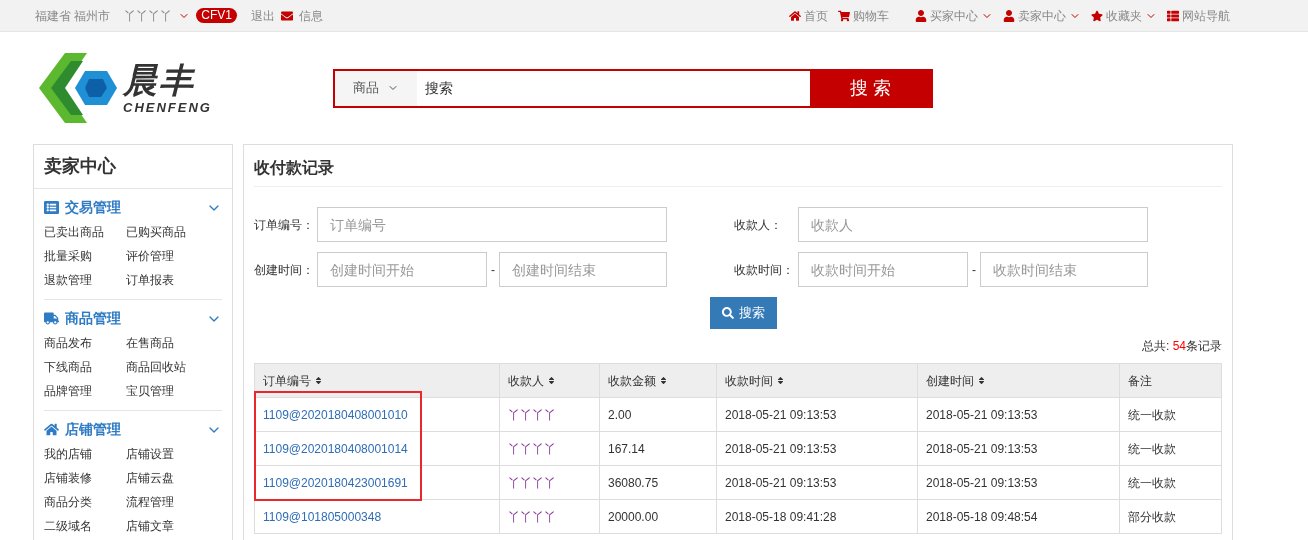  What do you see at coordinates (817, 516) in the screenshot?
I see `table-cell: 2018-05-18 09:41:28` at bounding box center [817, 516].